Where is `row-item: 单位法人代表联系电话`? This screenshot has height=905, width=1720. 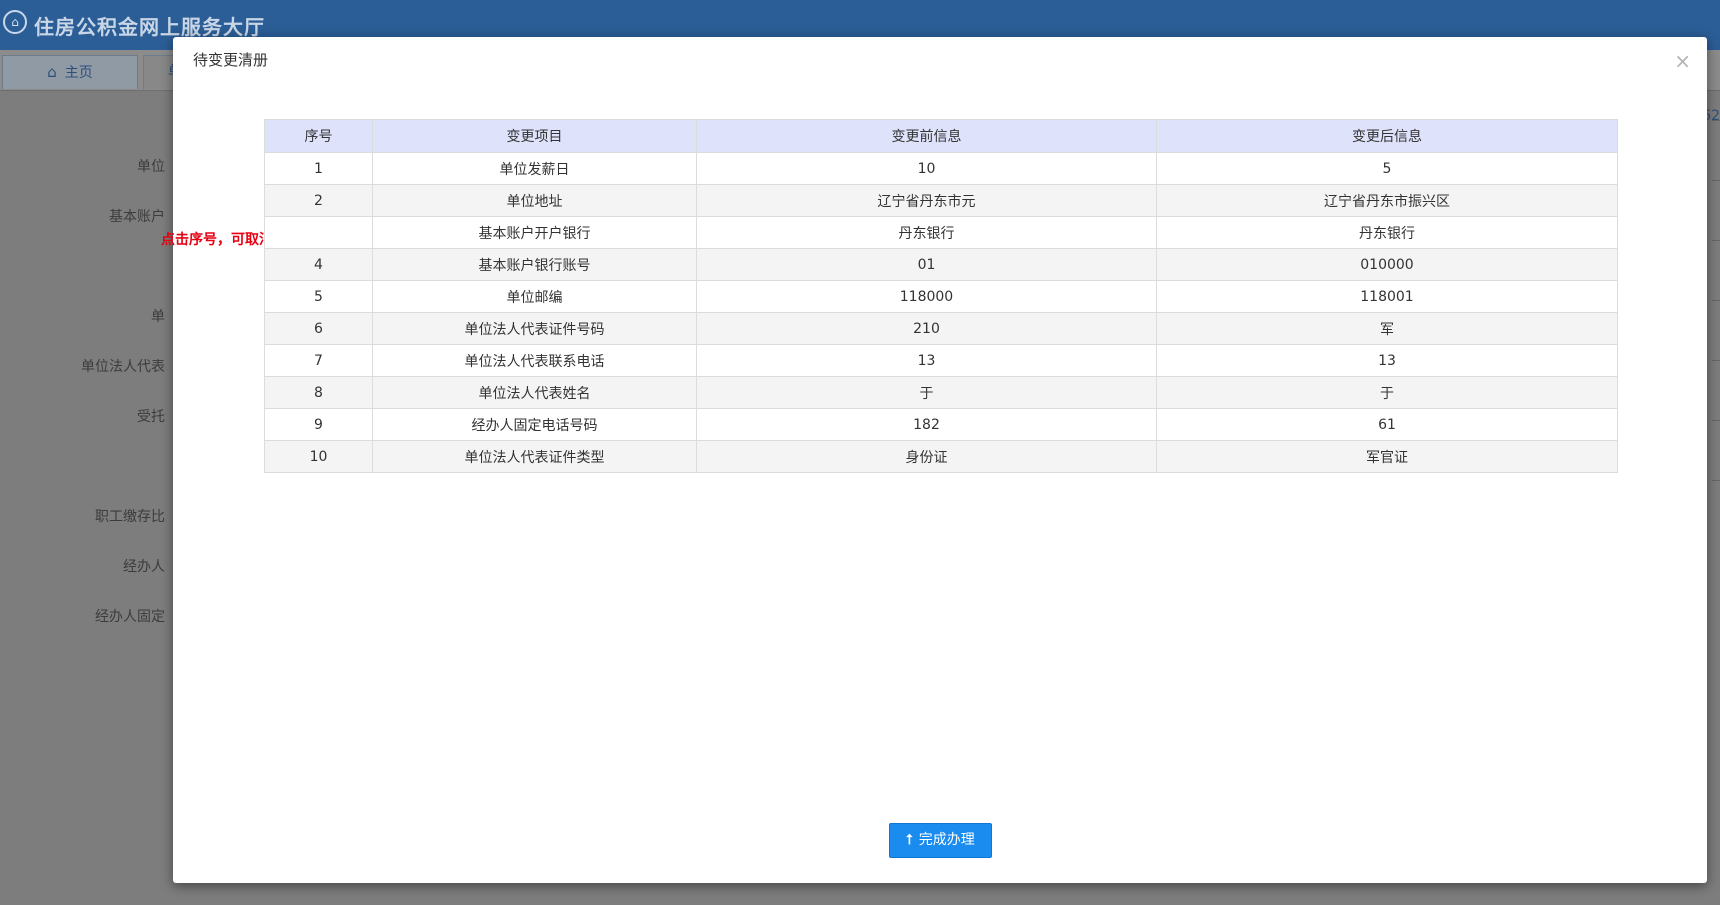
row-item: 单位法人代表联系电话 is located at coordinates (534, 360).